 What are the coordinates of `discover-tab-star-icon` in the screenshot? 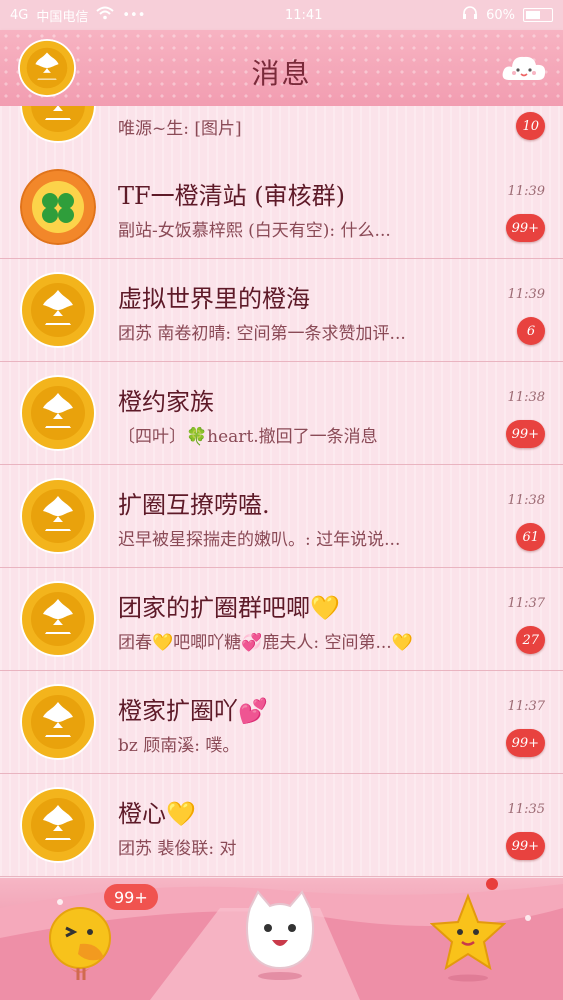 It's located at (468, 937).